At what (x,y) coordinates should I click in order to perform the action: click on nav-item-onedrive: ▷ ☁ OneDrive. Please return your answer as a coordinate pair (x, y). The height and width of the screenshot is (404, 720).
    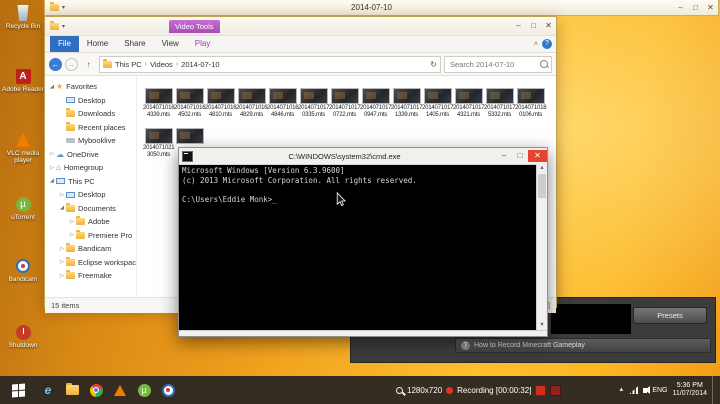
    Looking at the image, I should click on (90, 155).